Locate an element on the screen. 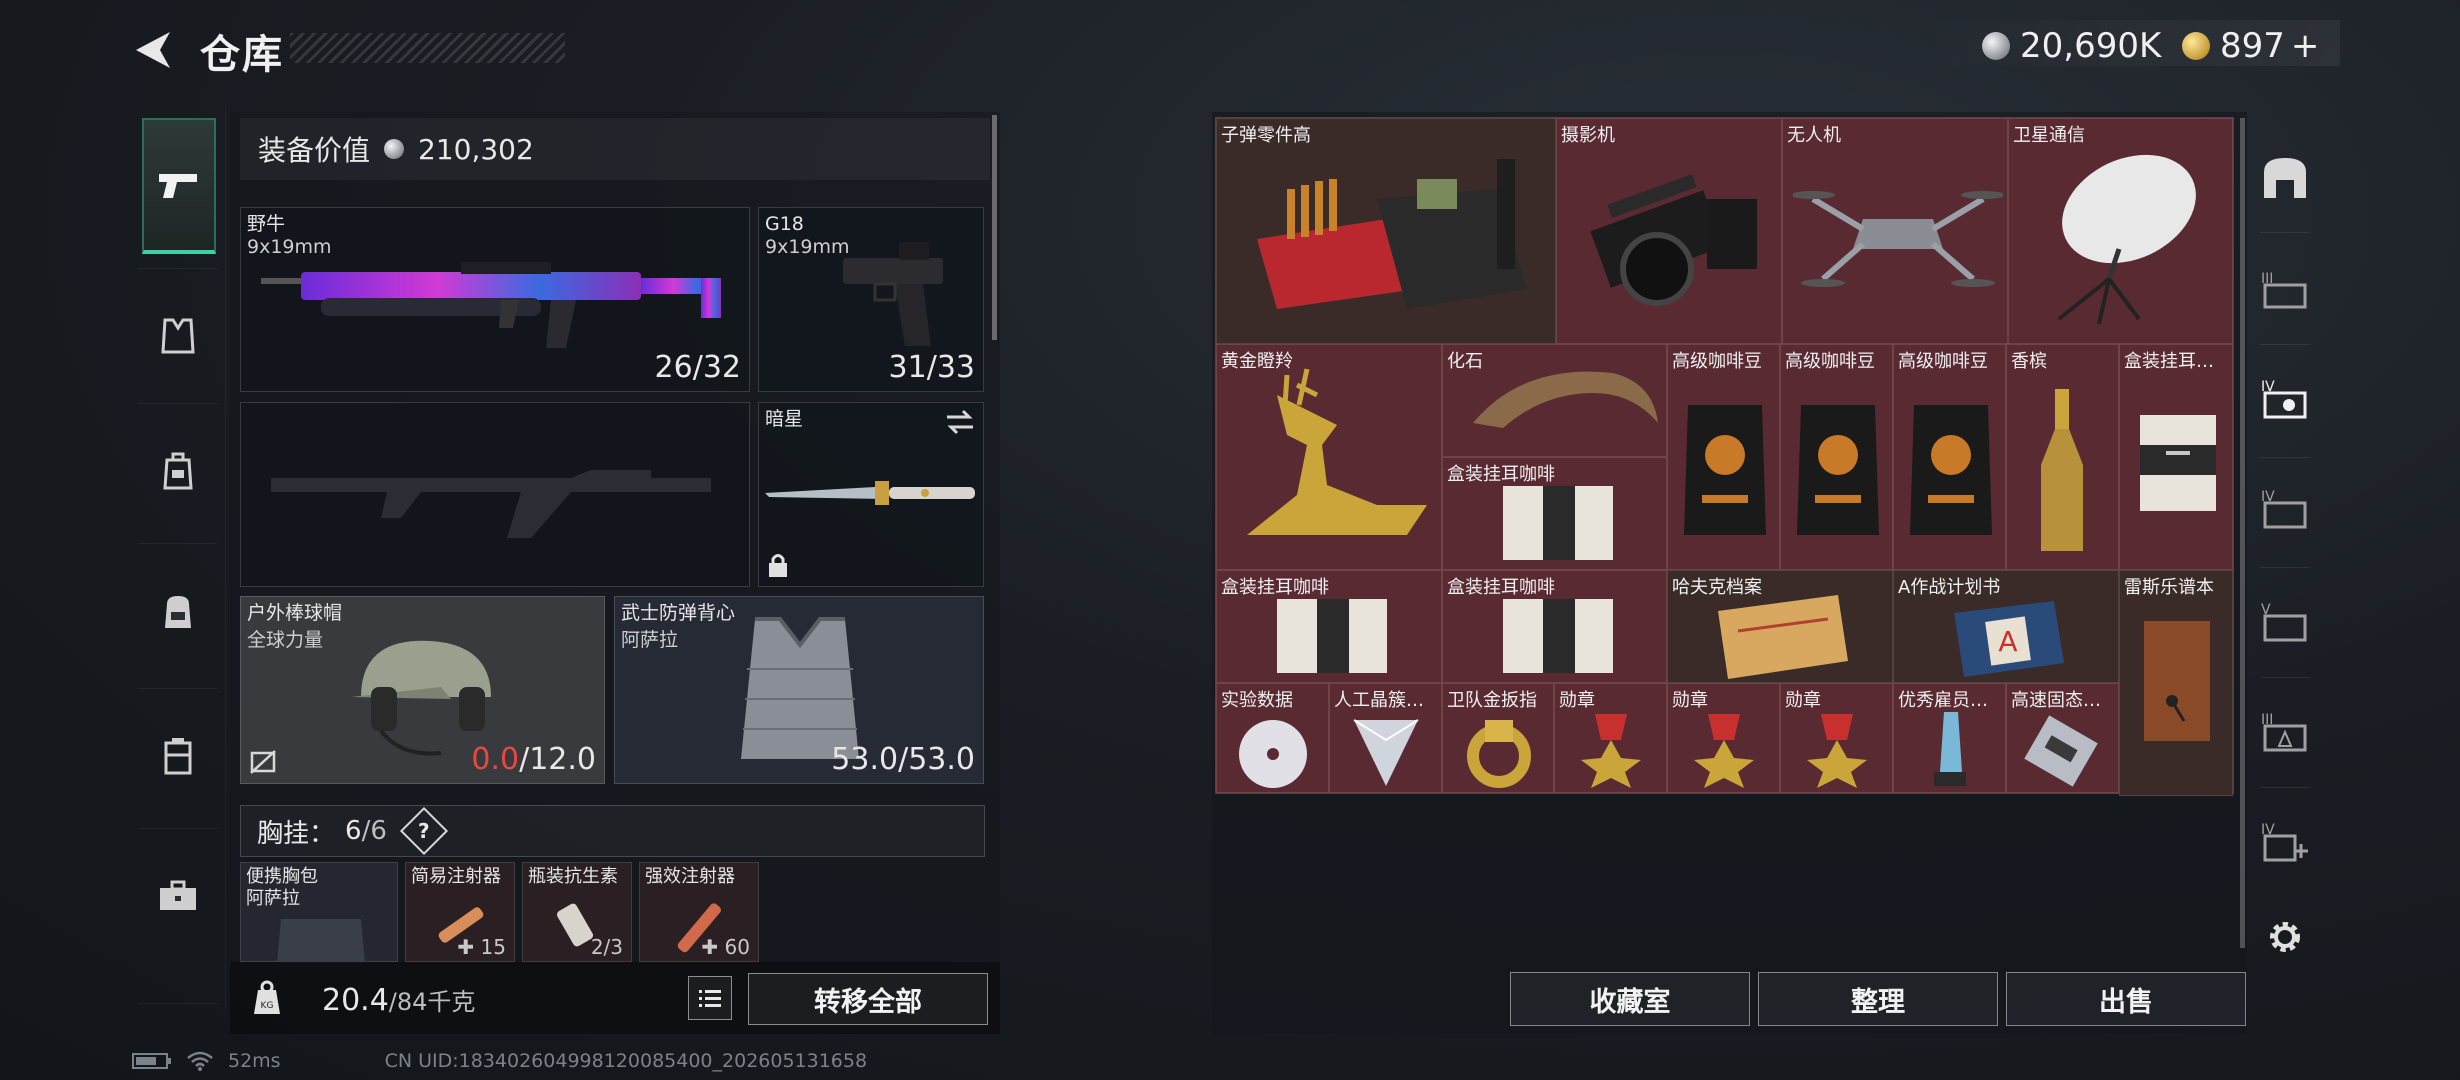 This screenshot has height=1080, width=2460. stash-page-4-icon: IV is located at coordinates (2284, 399).